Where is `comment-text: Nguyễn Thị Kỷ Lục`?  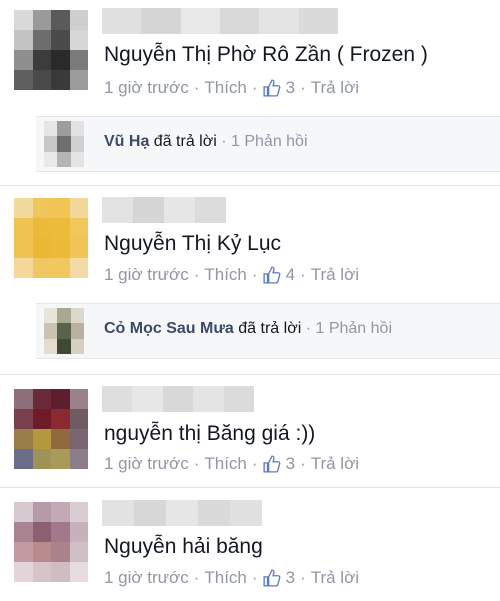 comment-text: Nguyễn Thị Kỷ Lục is located at coordinates (193, 243).